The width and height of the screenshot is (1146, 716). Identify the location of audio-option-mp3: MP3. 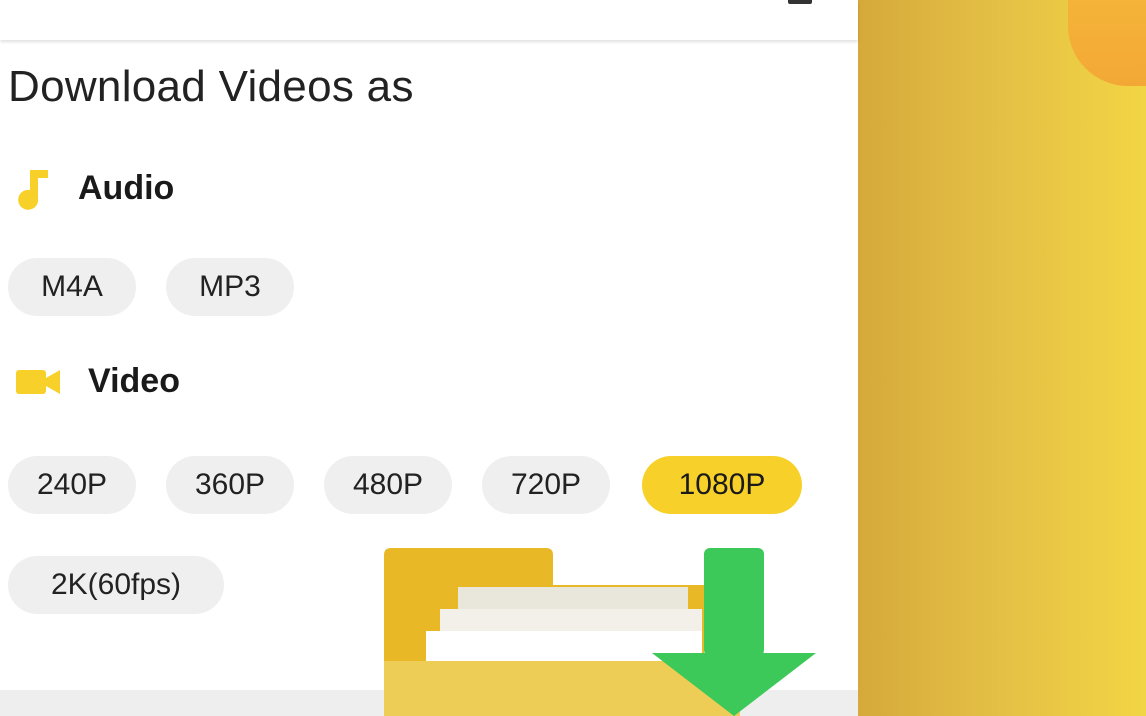
(230, 287).